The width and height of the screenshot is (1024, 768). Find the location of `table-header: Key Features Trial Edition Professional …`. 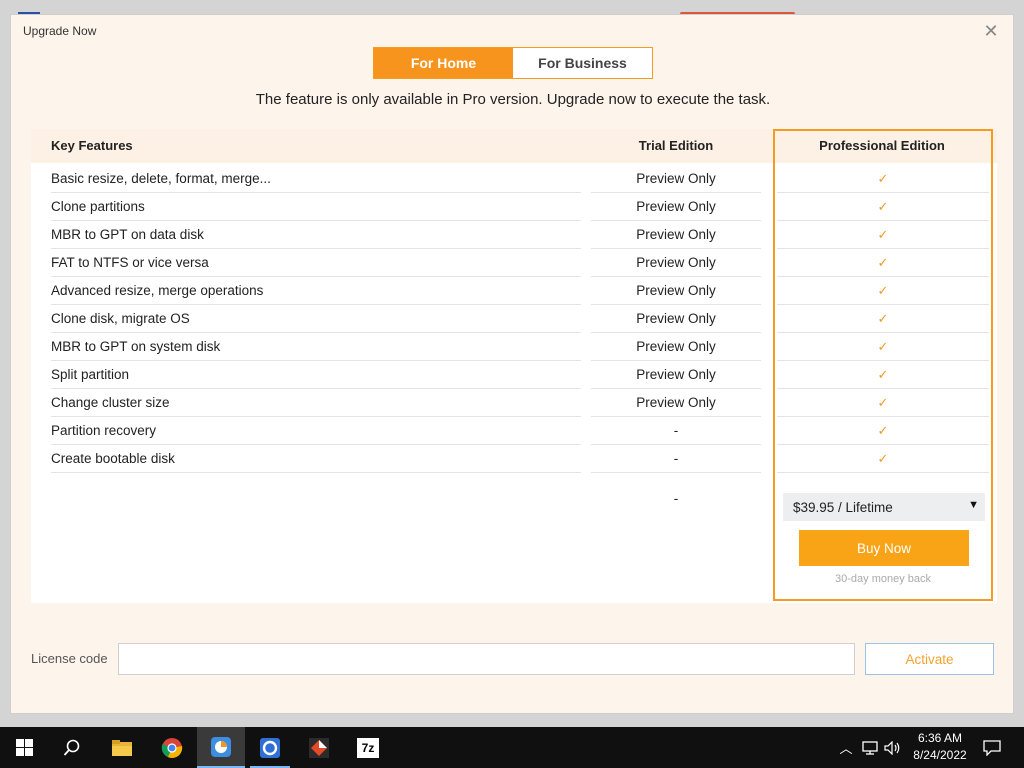

table-header: Key Features Trial Edition Professional … is located at coordinates (514, 146).